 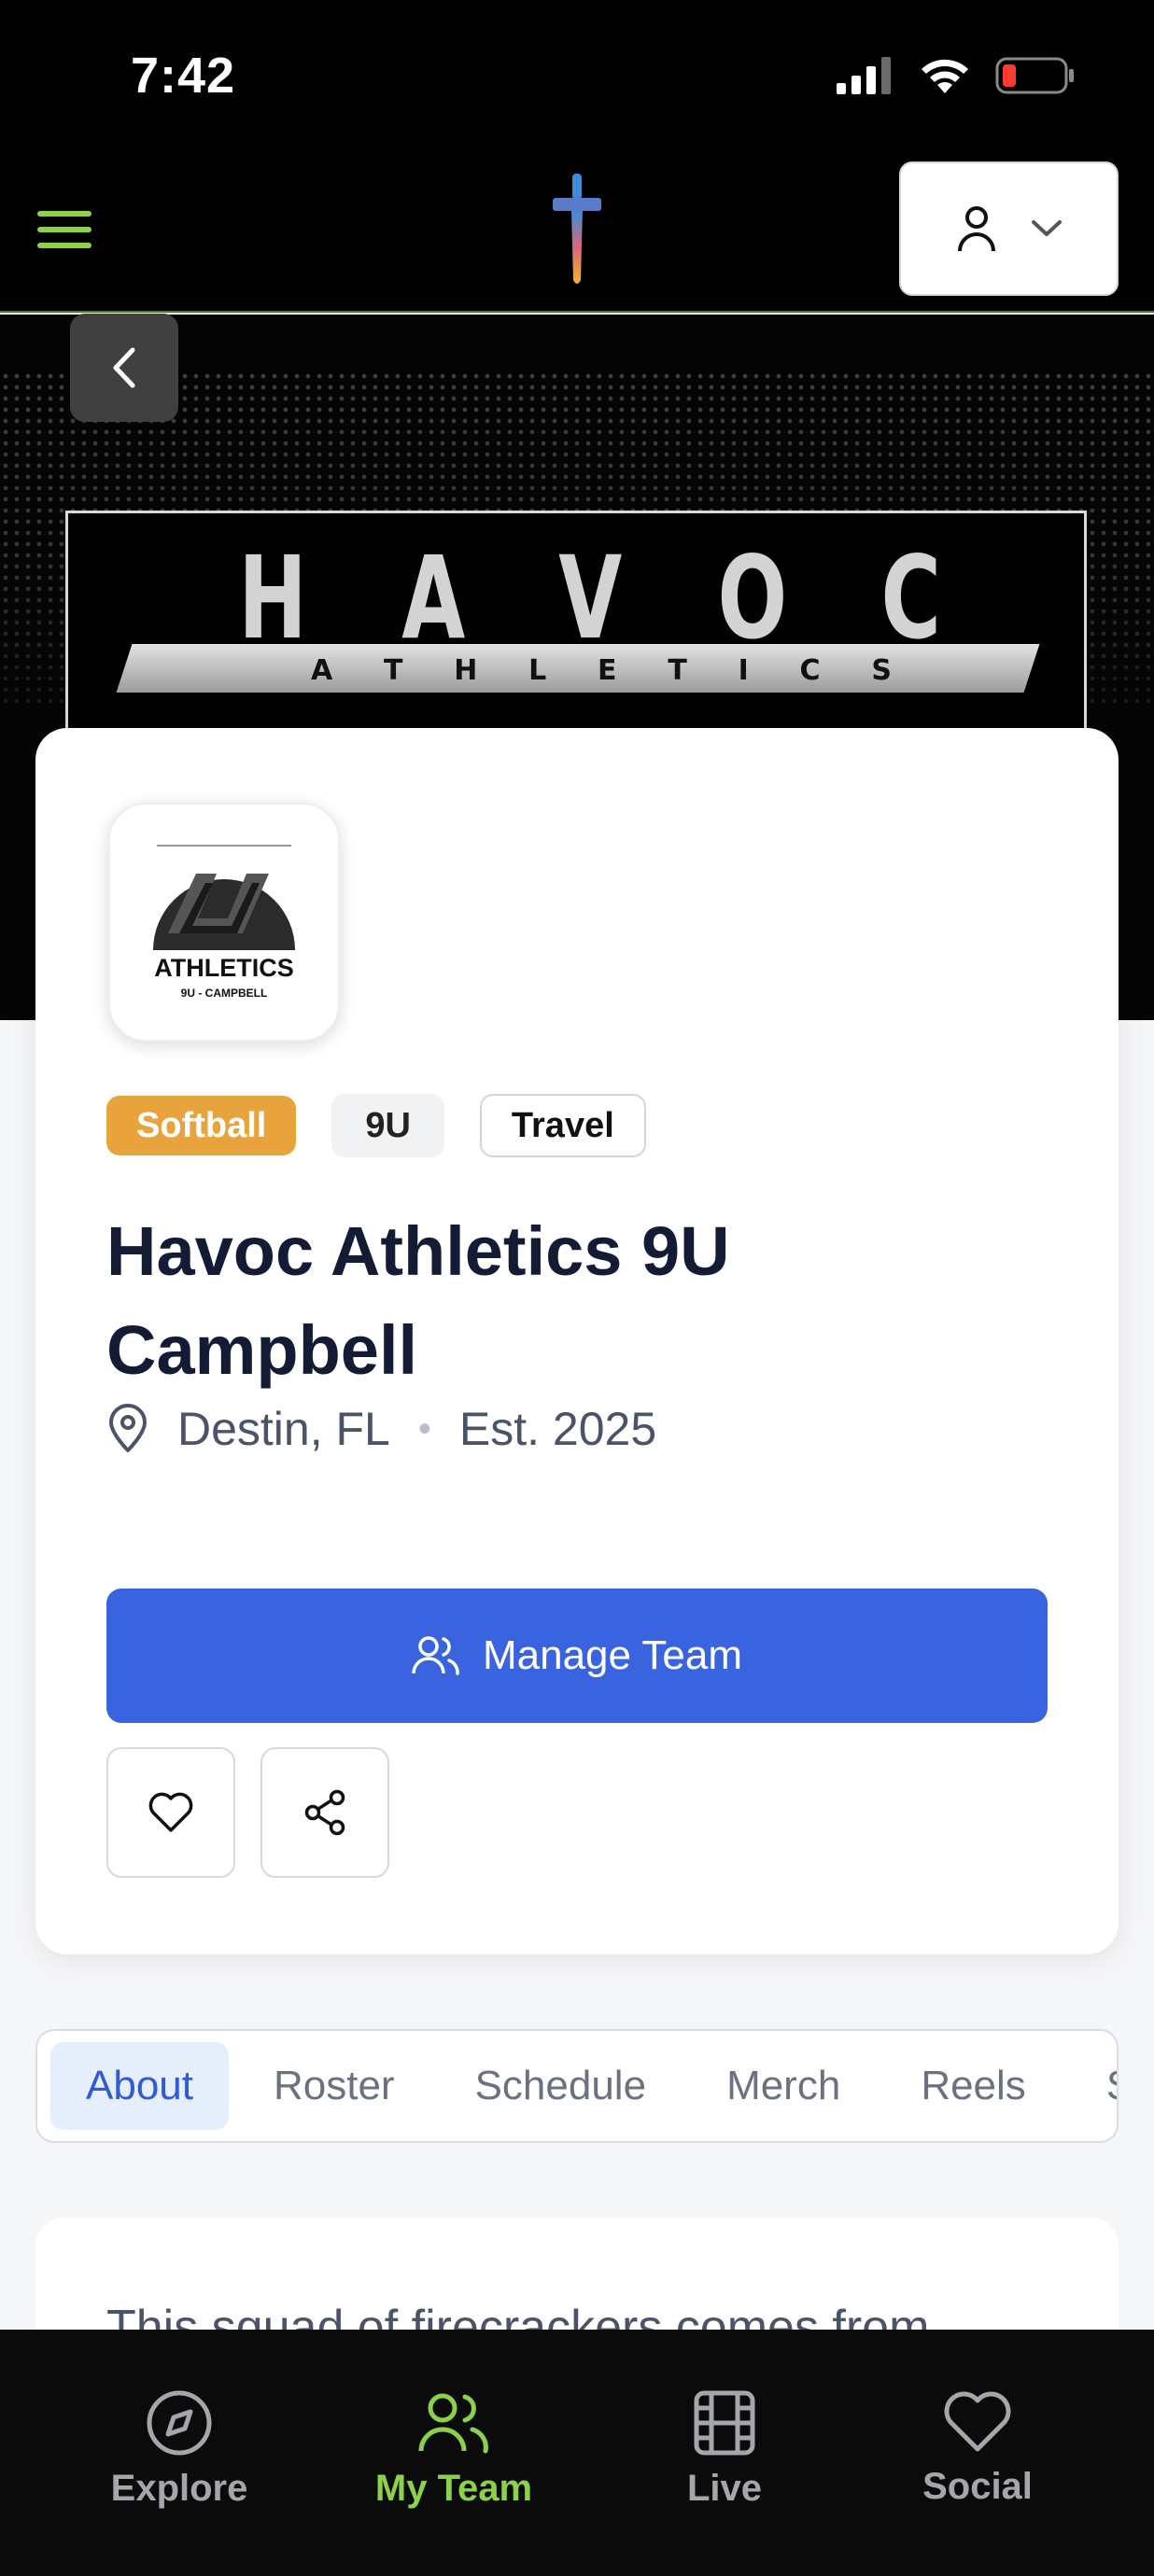 I want to click on tab-overflow: S, so click(x=1094, y=2086).